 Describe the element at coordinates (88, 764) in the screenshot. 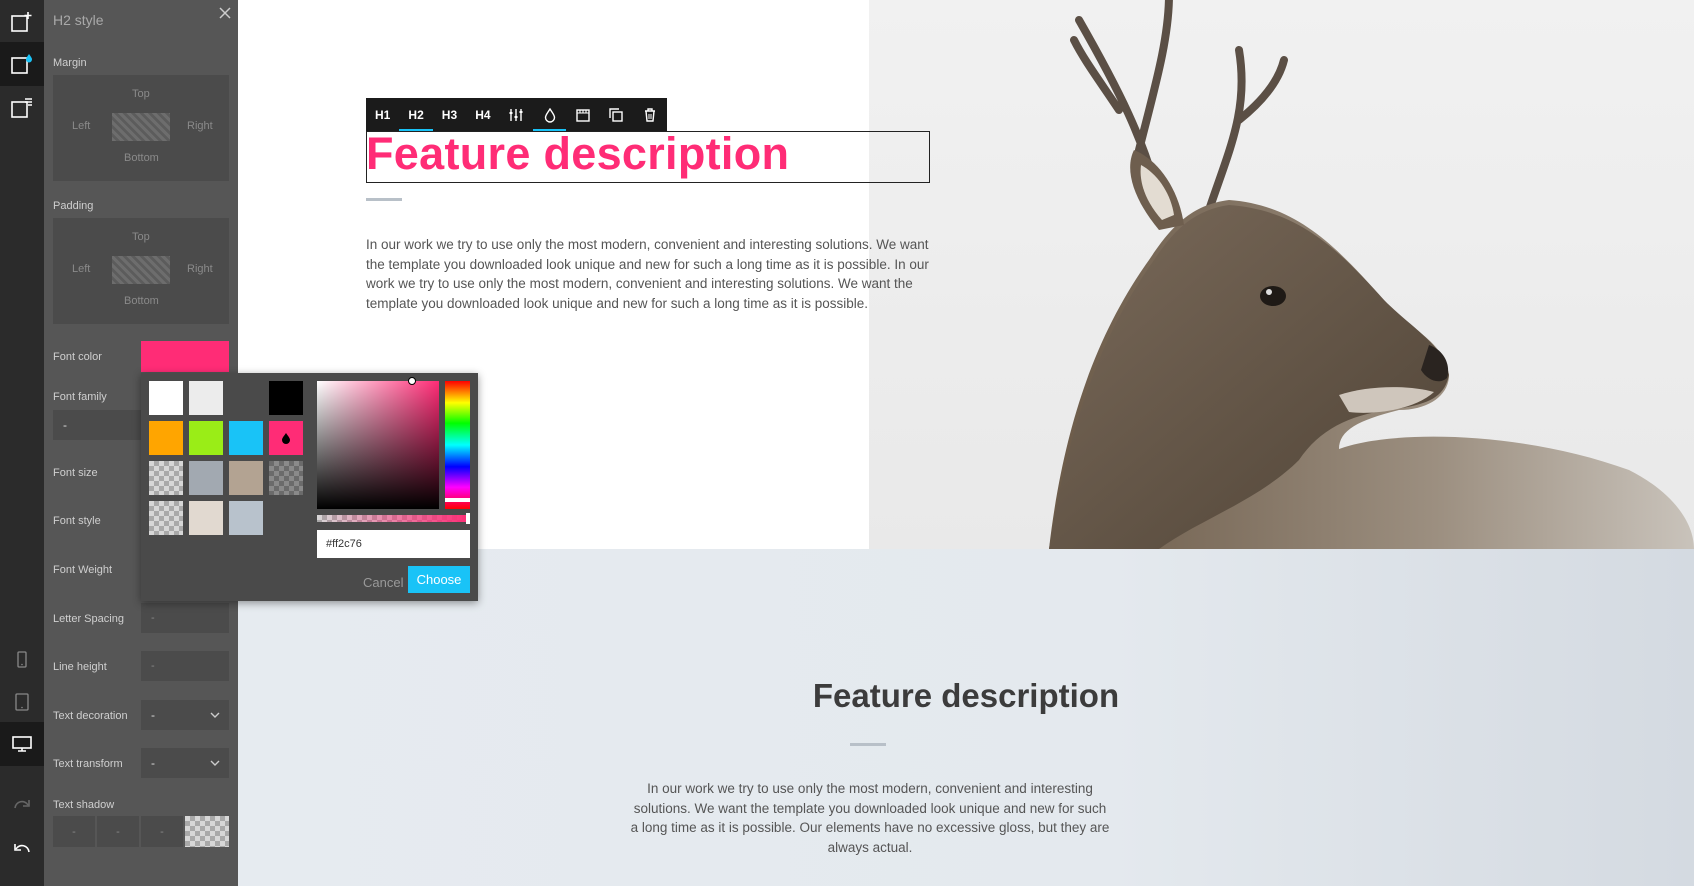

I see `text-transform-label: Text transform` at that location.